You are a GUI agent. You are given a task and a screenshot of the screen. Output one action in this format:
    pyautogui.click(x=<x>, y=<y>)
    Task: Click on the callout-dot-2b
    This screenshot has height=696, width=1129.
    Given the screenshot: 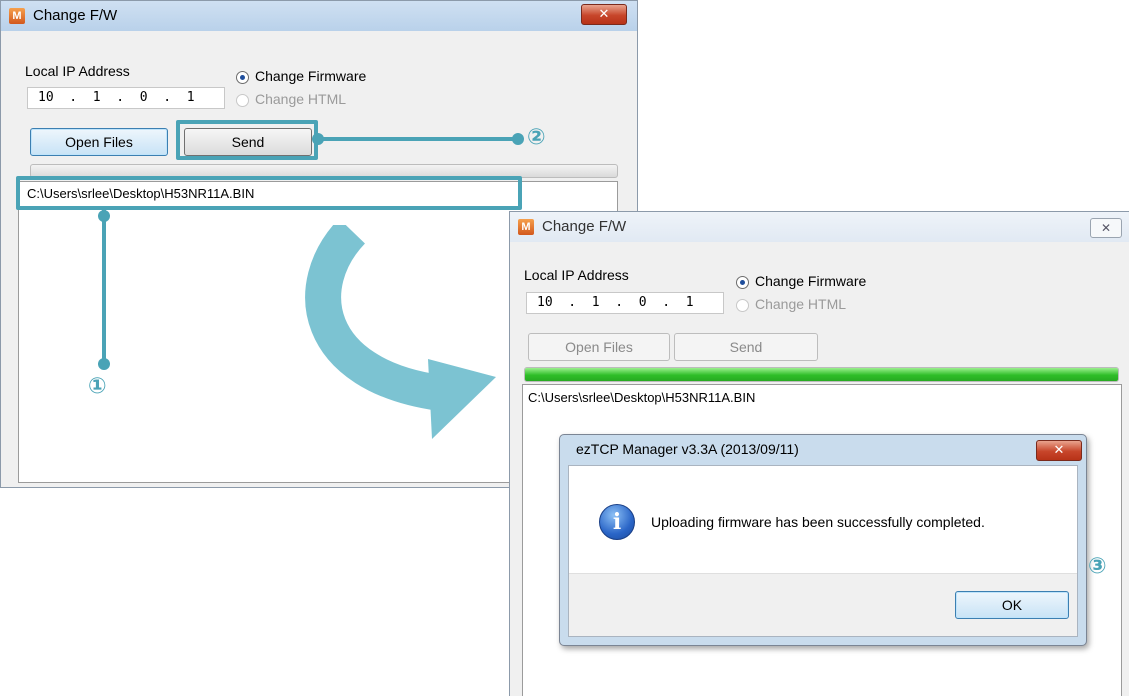 What is the action you would take?
    pyautogui.click(x=518, y=139)
    